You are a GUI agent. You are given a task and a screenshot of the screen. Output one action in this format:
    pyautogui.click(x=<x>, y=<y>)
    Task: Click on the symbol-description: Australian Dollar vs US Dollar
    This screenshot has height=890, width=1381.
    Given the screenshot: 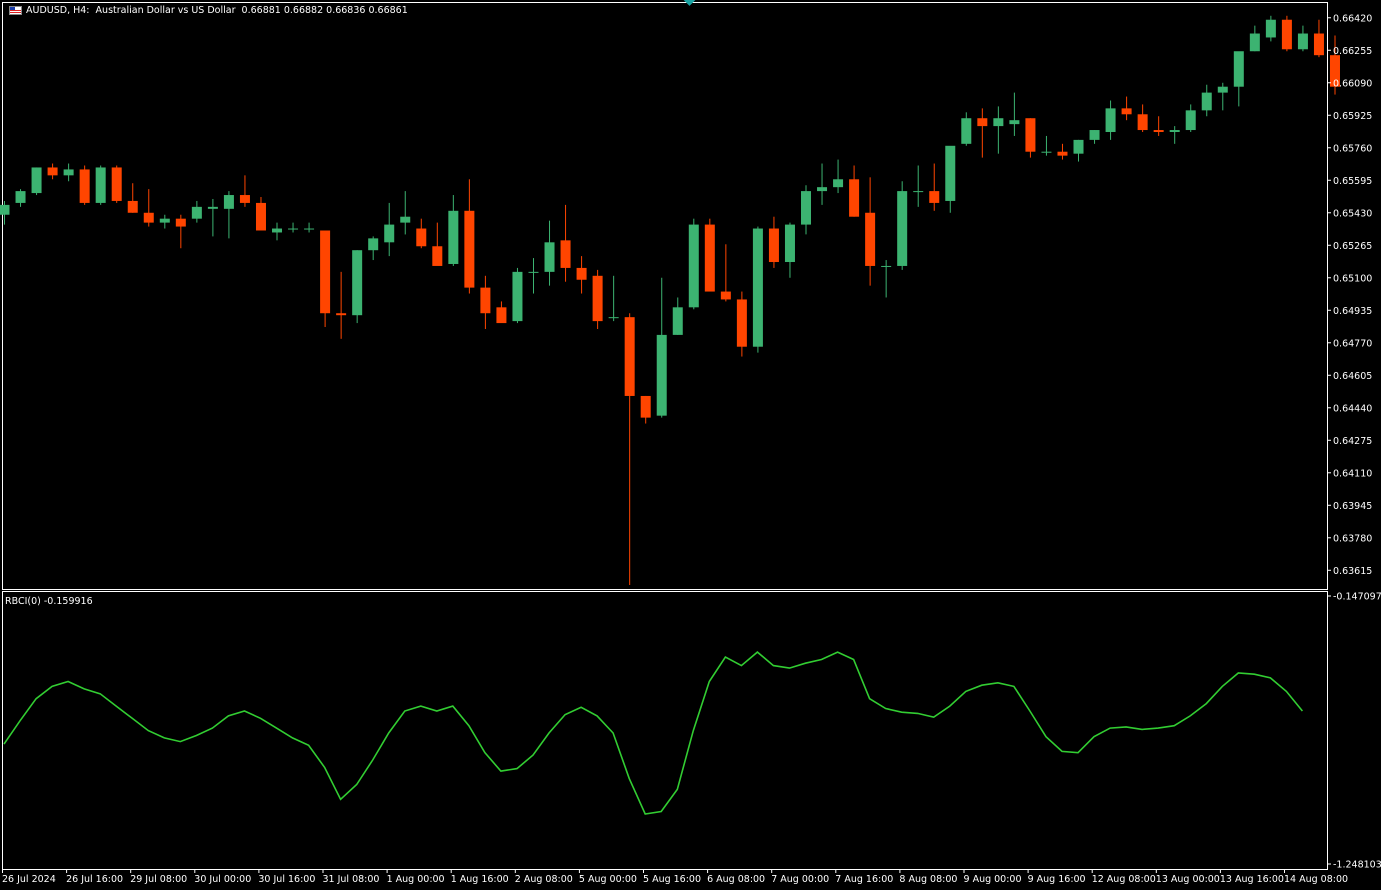 What is the action you would take?
    pyautogui.click(x=165, y=10)
    